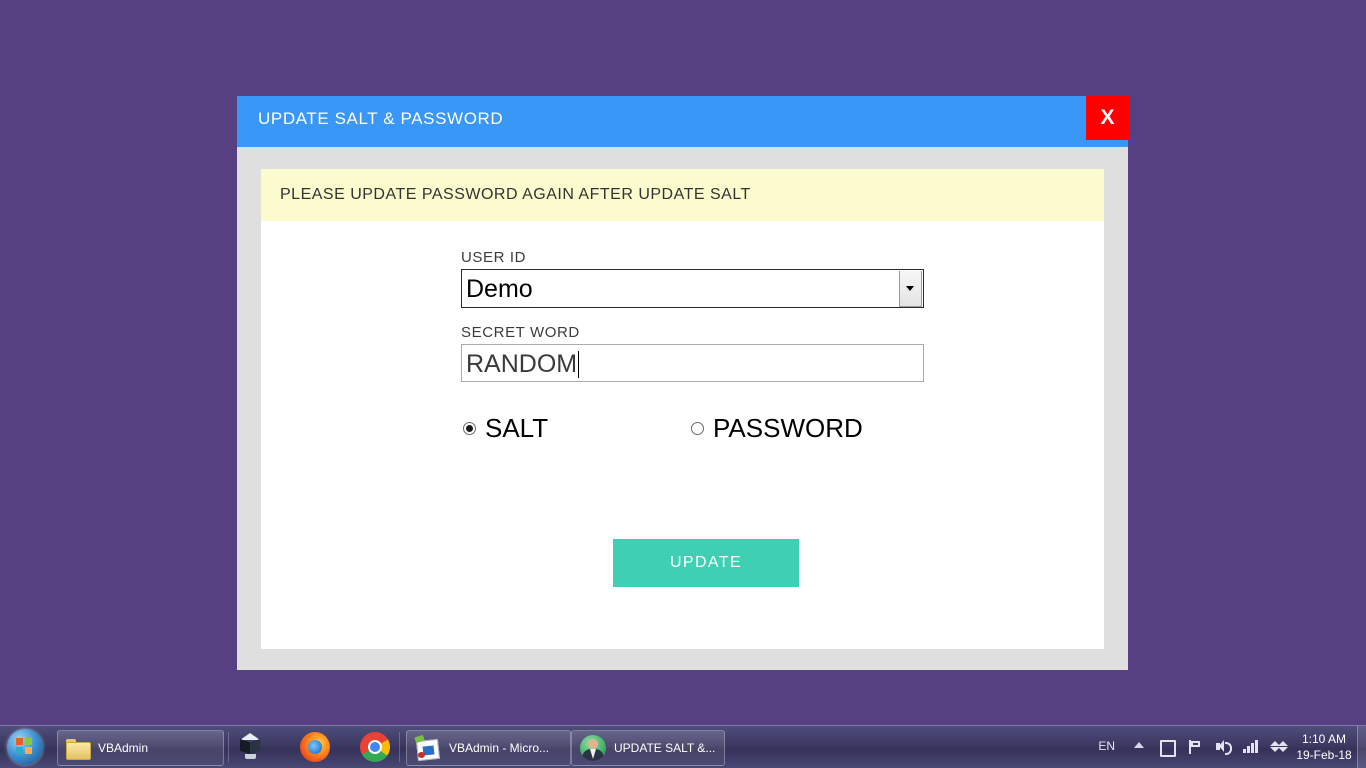 The height and width of the screenshot is (768, 1366). What do you see at coordinates (910, 289) in the screenshot?
I see `chevron-down-icon` at bounding box center [910, 289].